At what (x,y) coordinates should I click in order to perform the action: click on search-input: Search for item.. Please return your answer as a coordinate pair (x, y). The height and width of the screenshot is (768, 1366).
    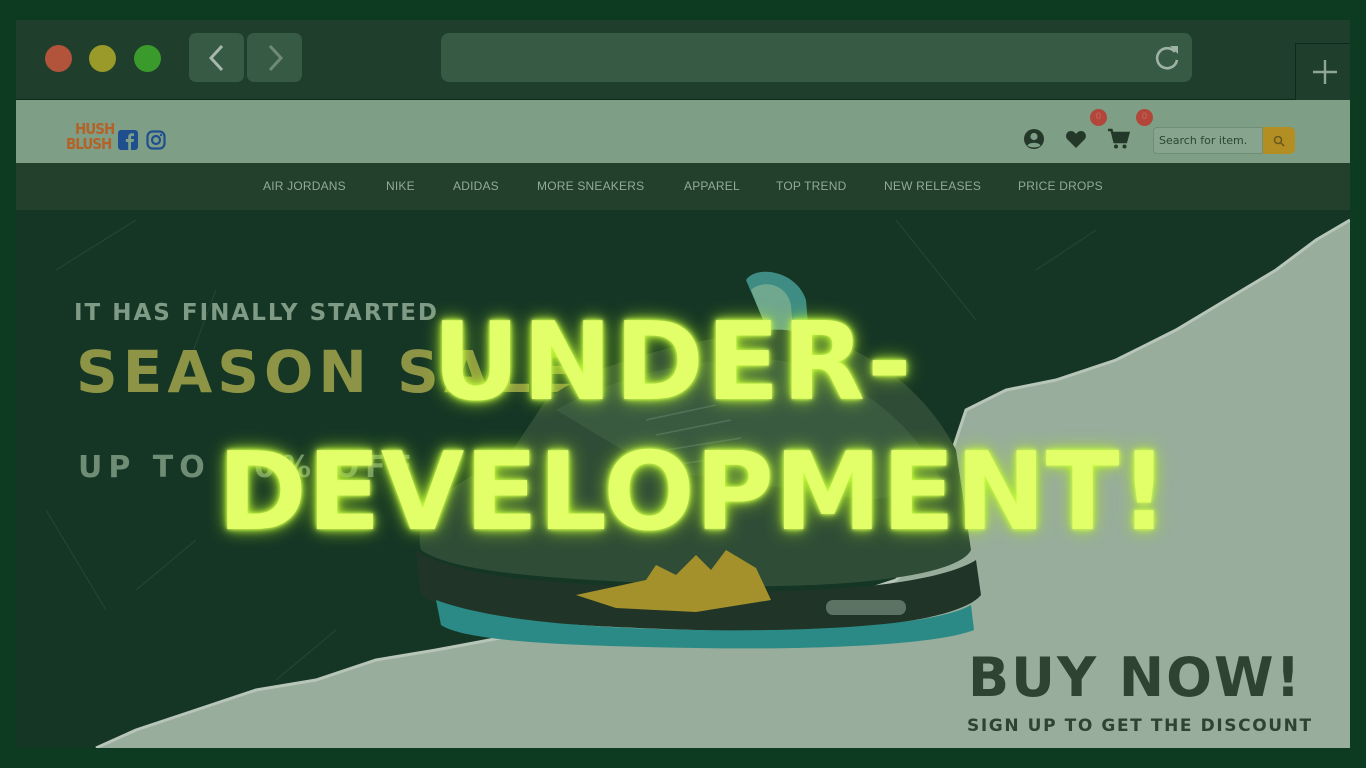
    Looking at the image, I should click on (1208, 140).